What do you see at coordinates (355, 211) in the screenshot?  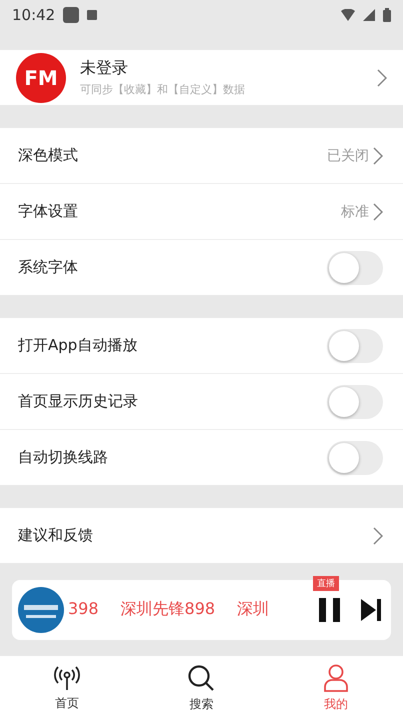 I see `setting-value: 标准` at bounding box center [355, 211].